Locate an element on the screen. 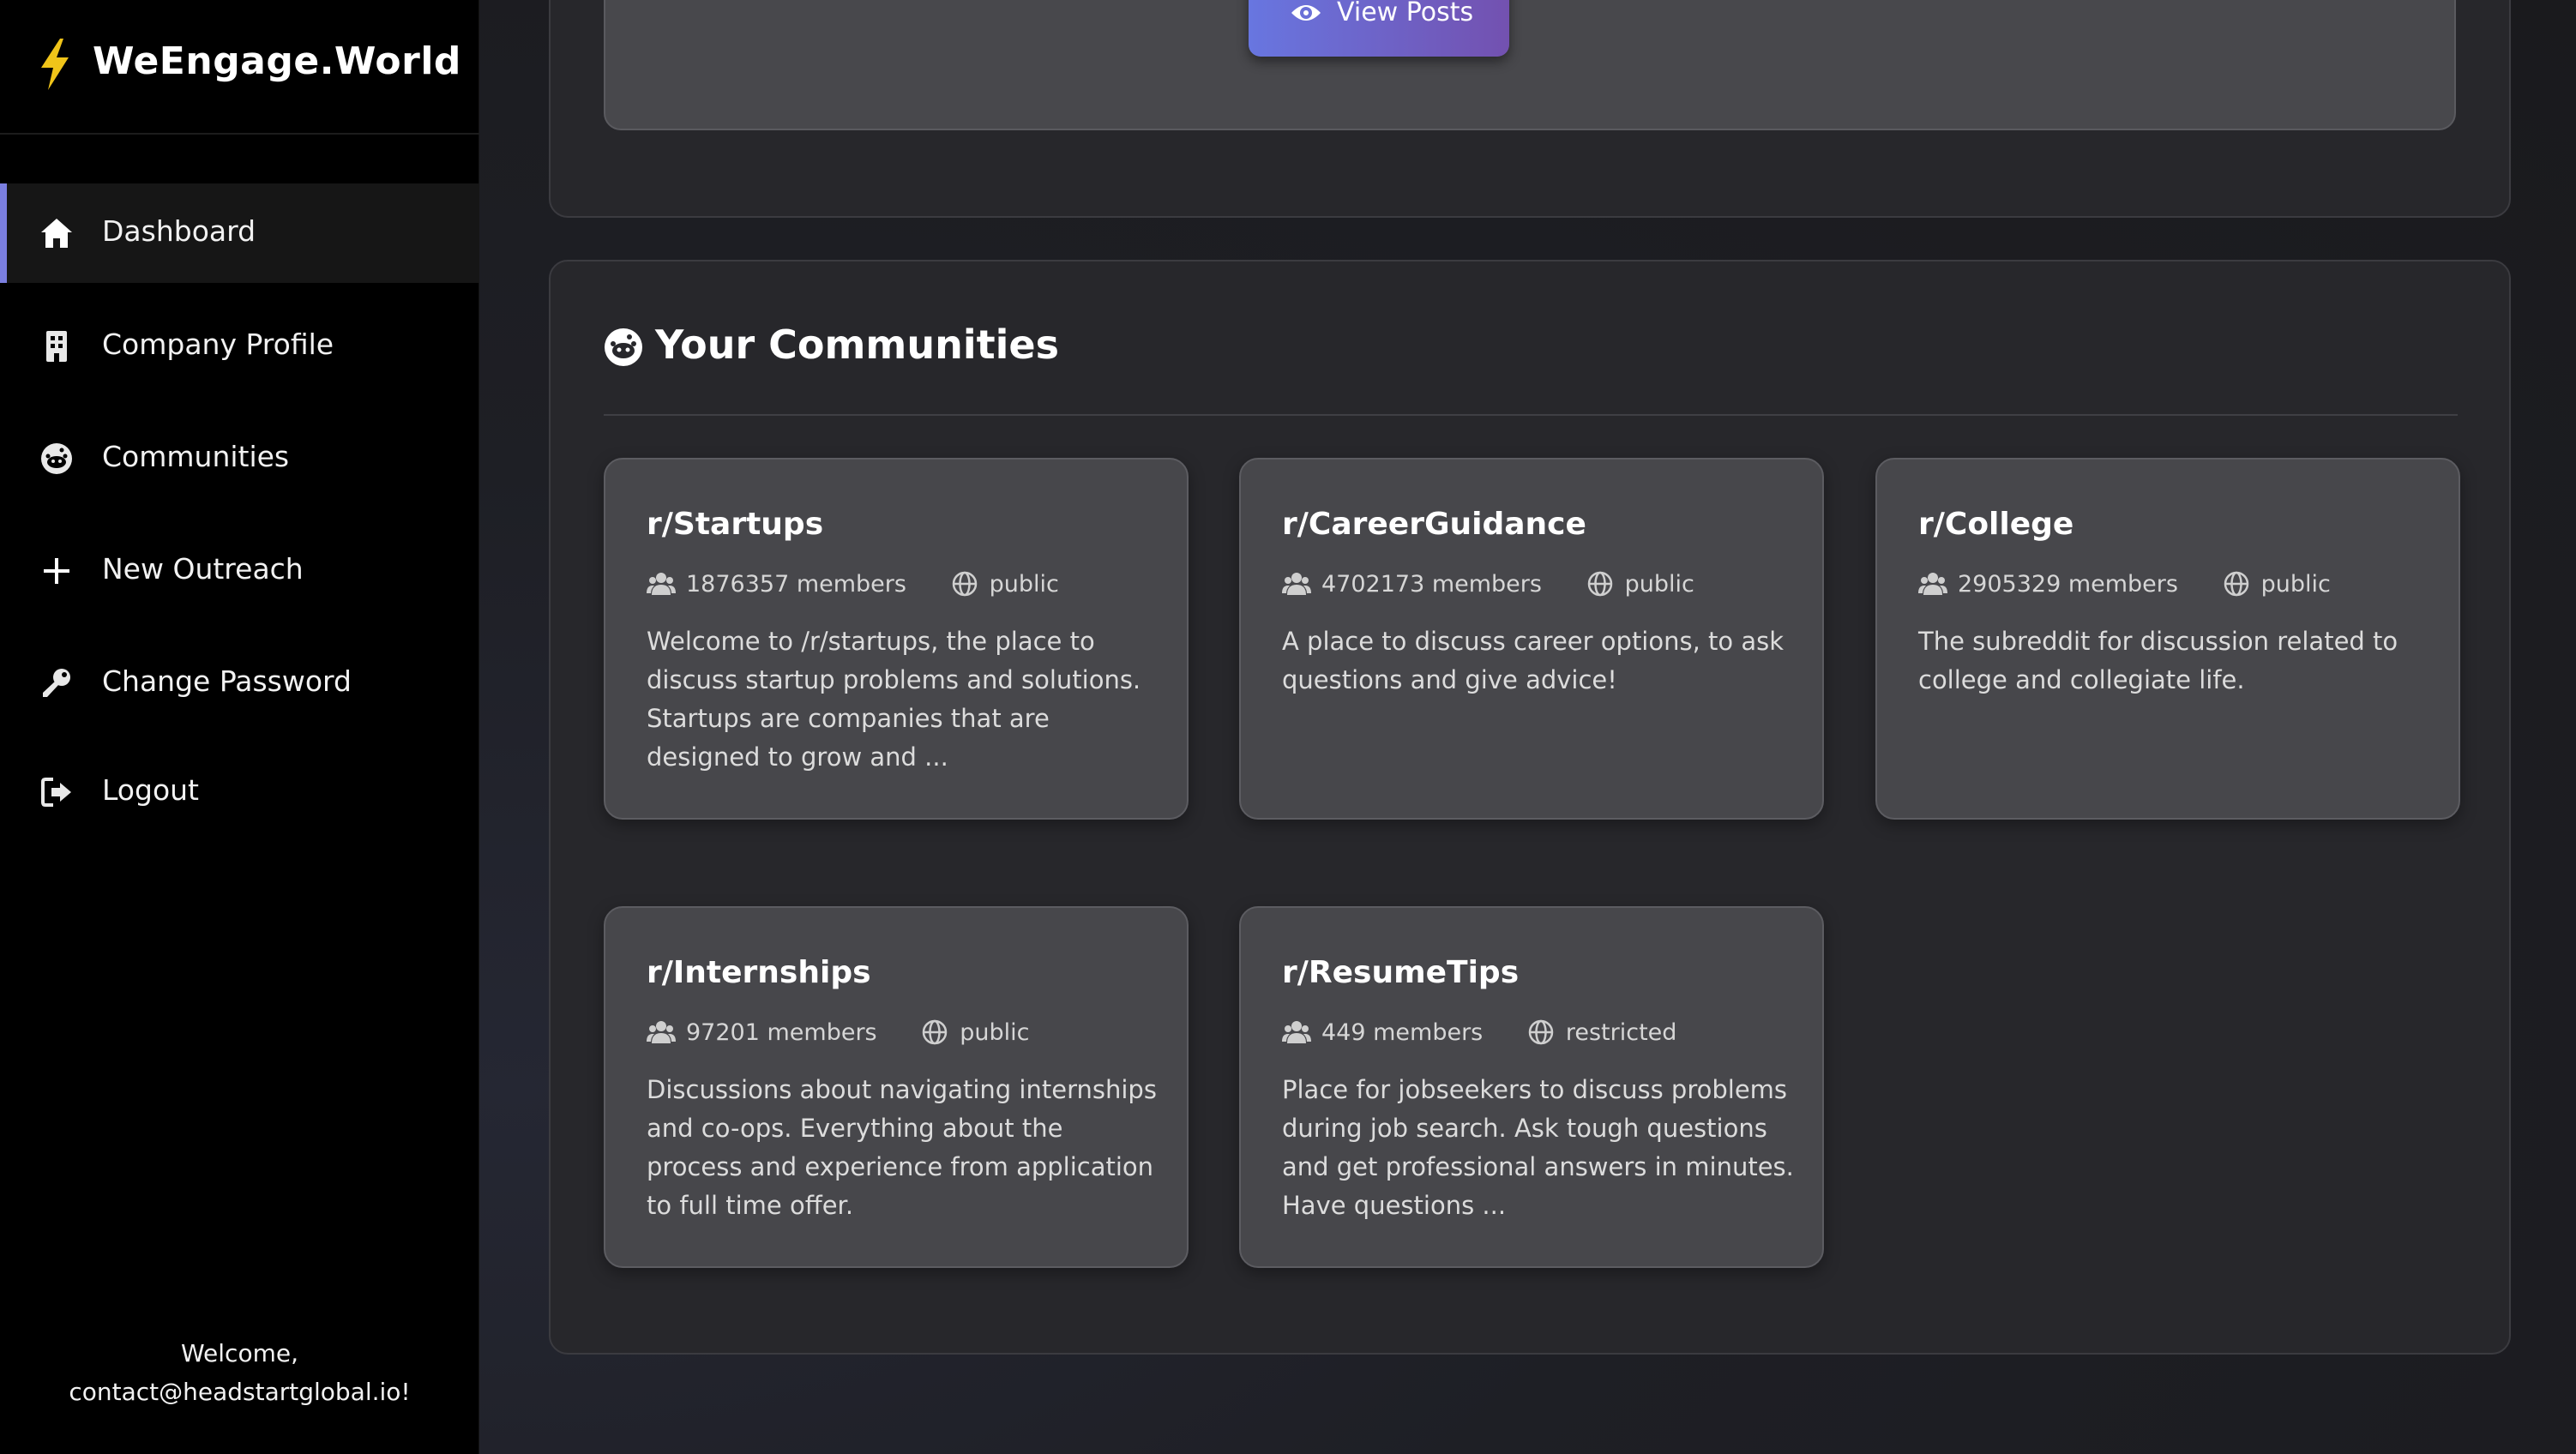  user-email: contact@headstartglobal.io! is located at coordinates (240, 1392).